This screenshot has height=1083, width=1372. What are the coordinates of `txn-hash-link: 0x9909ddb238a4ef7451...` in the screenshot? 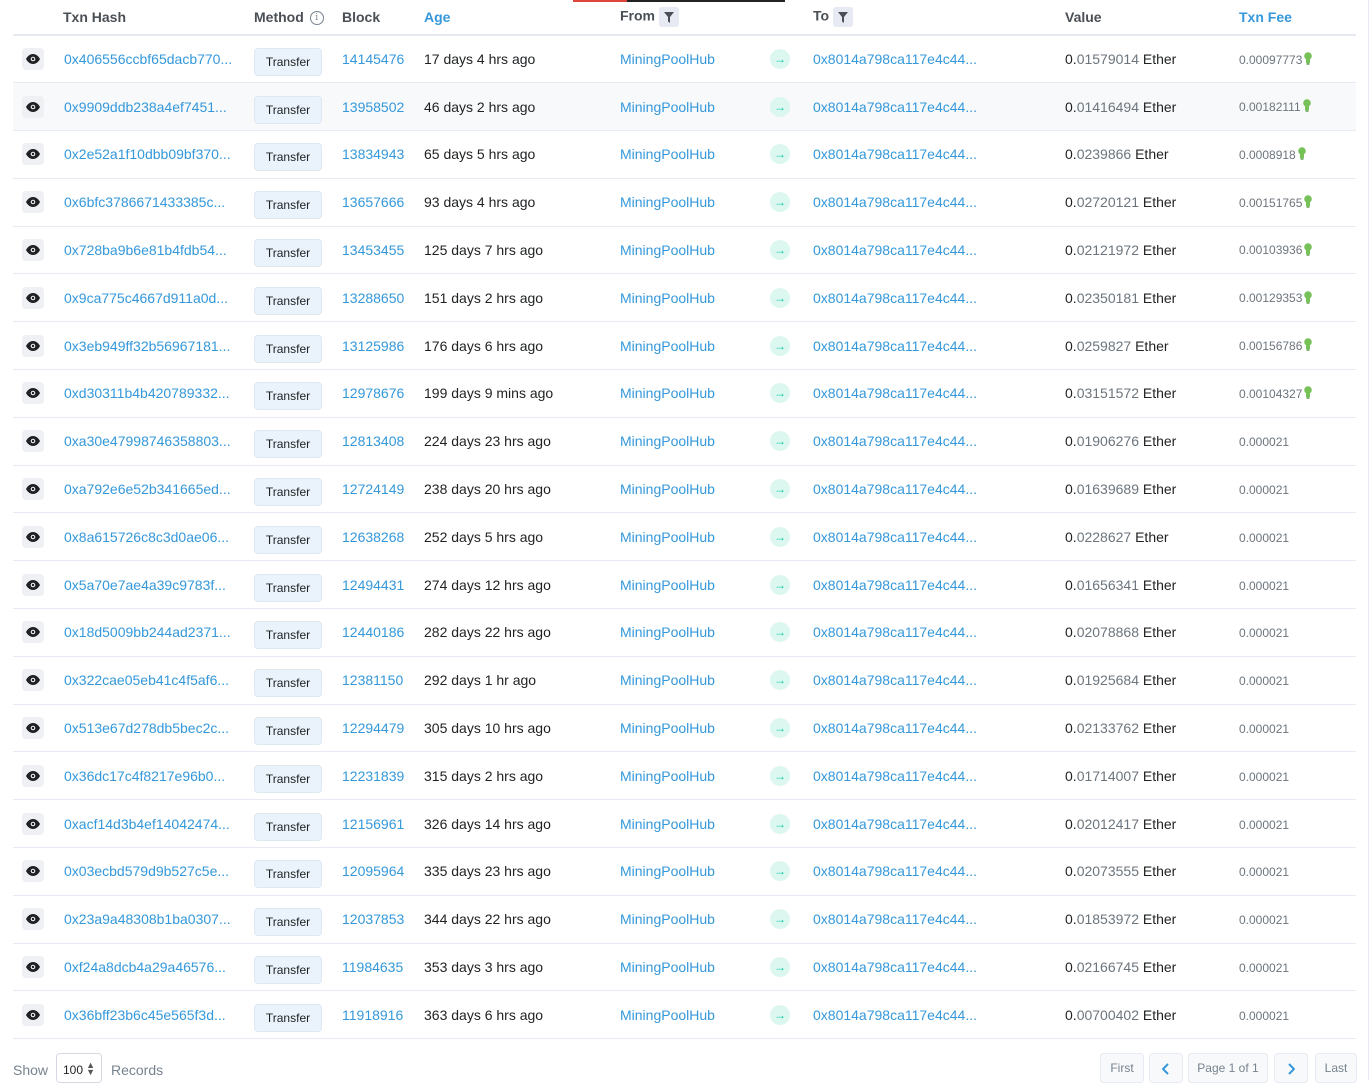 It's located at (149, 107).